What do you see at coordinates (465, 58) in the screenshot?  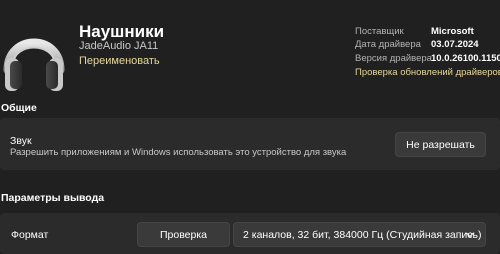 I see `driver-version-value: 10.0.26100.1150` at bounding box center [465, 58].